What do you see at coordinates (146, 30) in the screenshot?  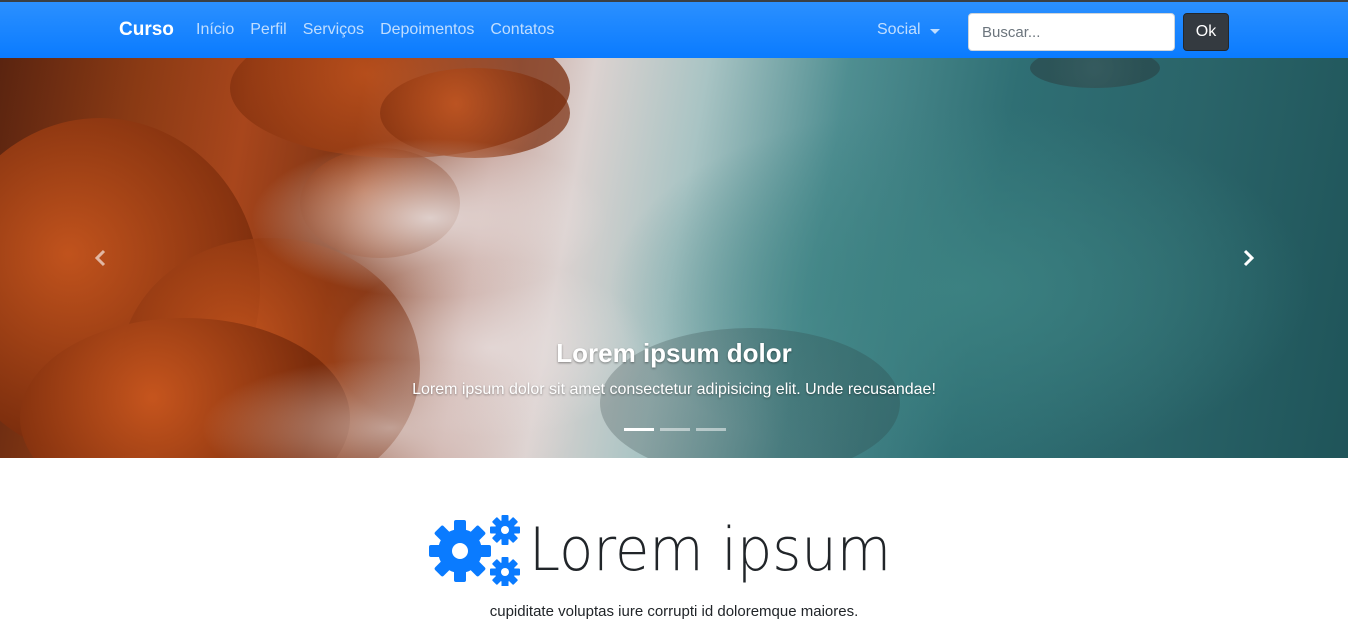 I see `brand-link: Curso` at bounding box center [146, 30].